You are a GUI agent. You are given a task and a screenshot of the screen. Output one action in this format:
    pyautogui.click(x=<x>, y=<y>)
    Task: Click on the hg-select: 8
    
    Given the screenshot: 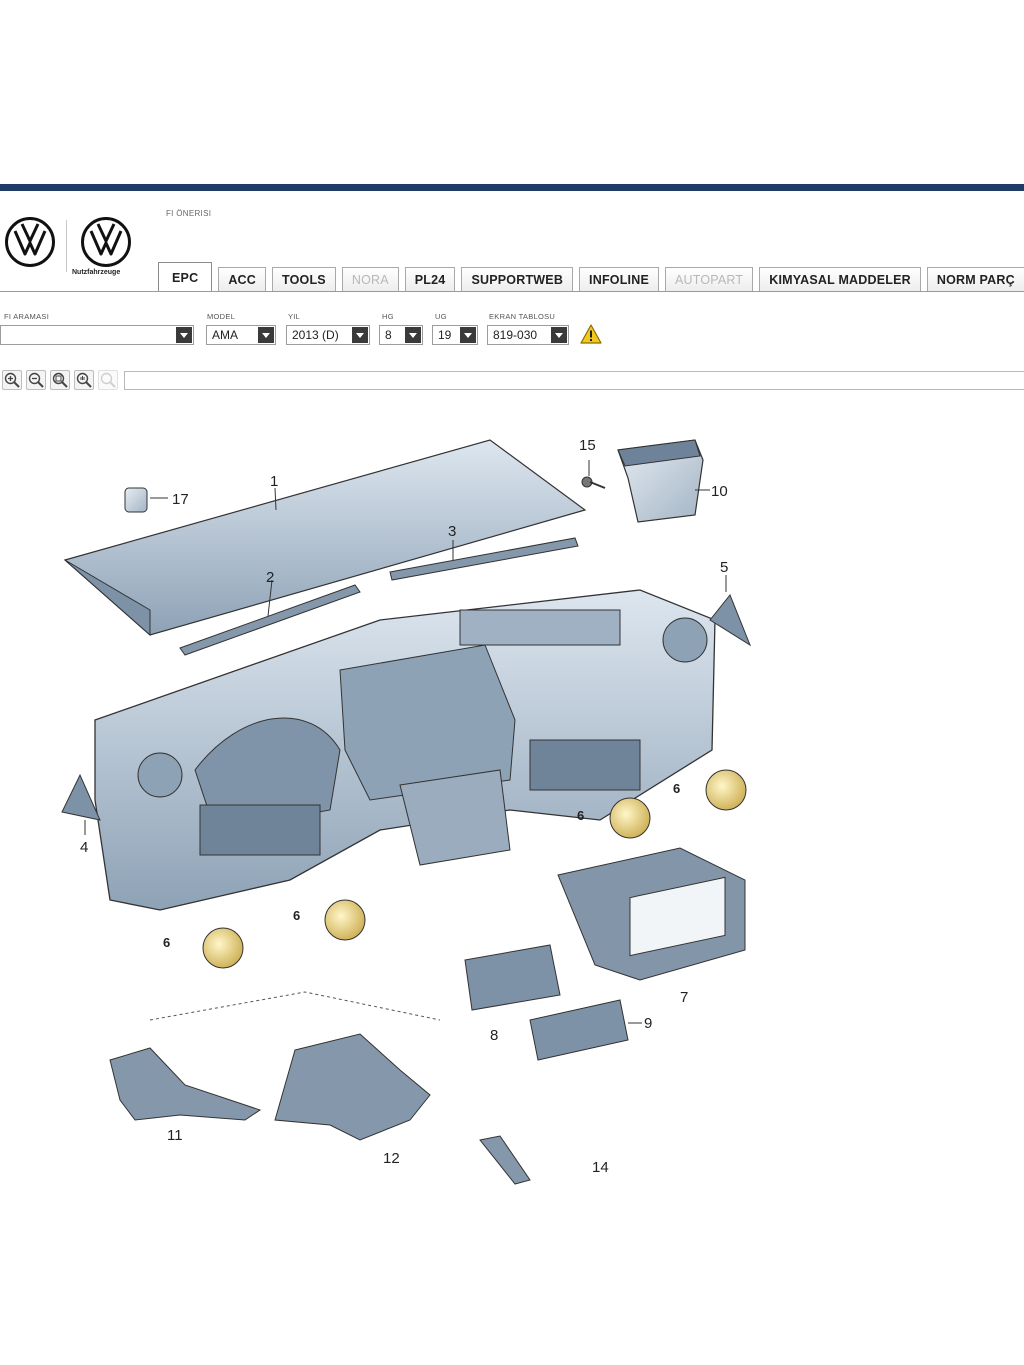 What is the action you would take?
    pyautogui.click(x=401, y=335)
    